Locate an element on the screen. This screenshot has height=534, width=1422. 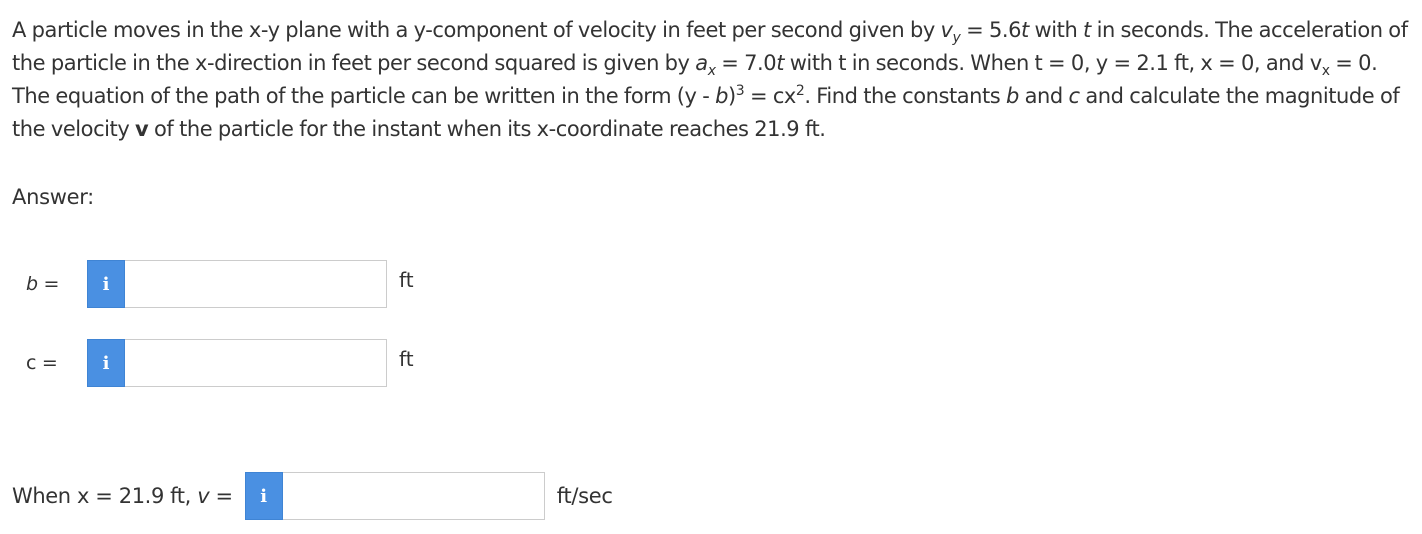
question-segment: ) is located at coordinates (732, 96).